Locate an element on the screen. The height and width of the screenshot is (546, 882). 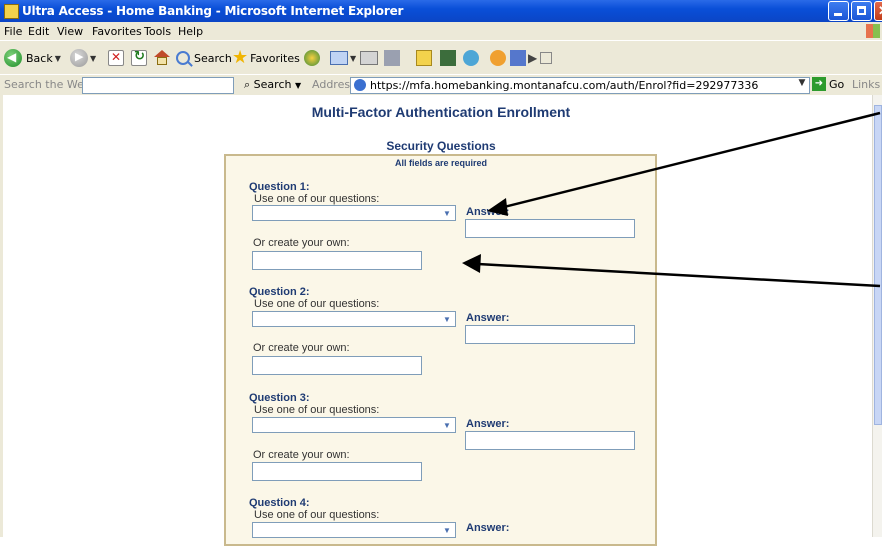
maximize-button is located at coordinates (861, 11).